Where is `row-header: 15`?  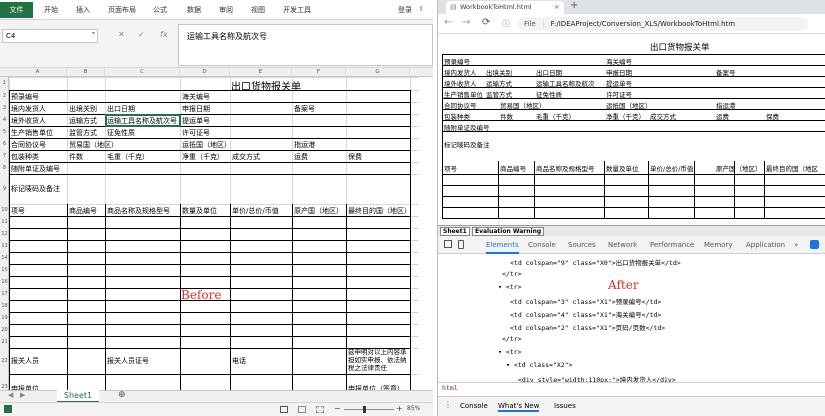 row-header: 15 is located at coordinates (4, 270).